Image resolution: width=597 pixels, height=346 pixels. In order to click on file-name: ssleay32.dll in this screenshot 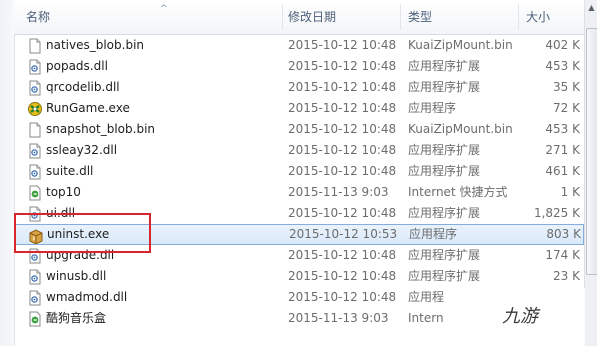, I will do `click(82, 150)`.